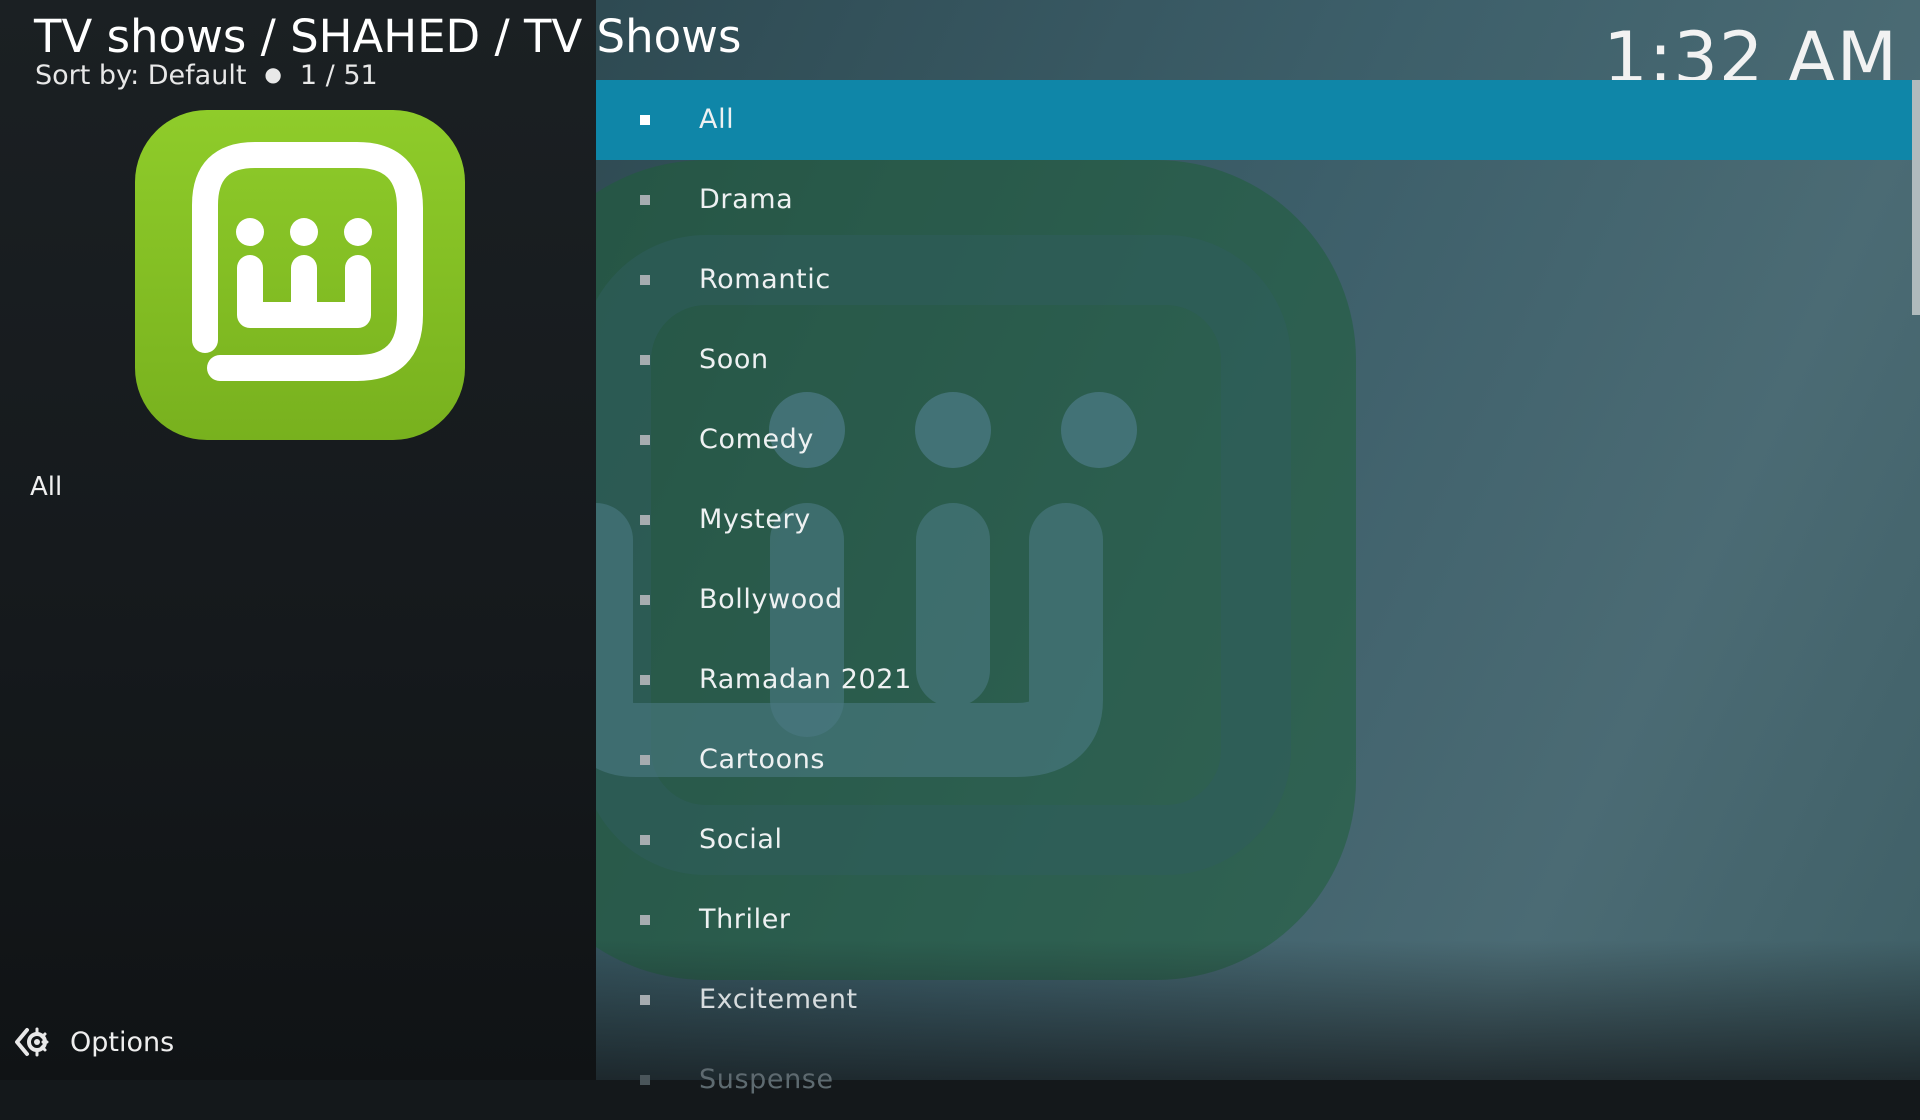 The image size is (1920, 1120). What do you see at coordinates (757, 439) in the screenshot?
I see `list-item-label: Comedy` at bounding box center [757, 439].